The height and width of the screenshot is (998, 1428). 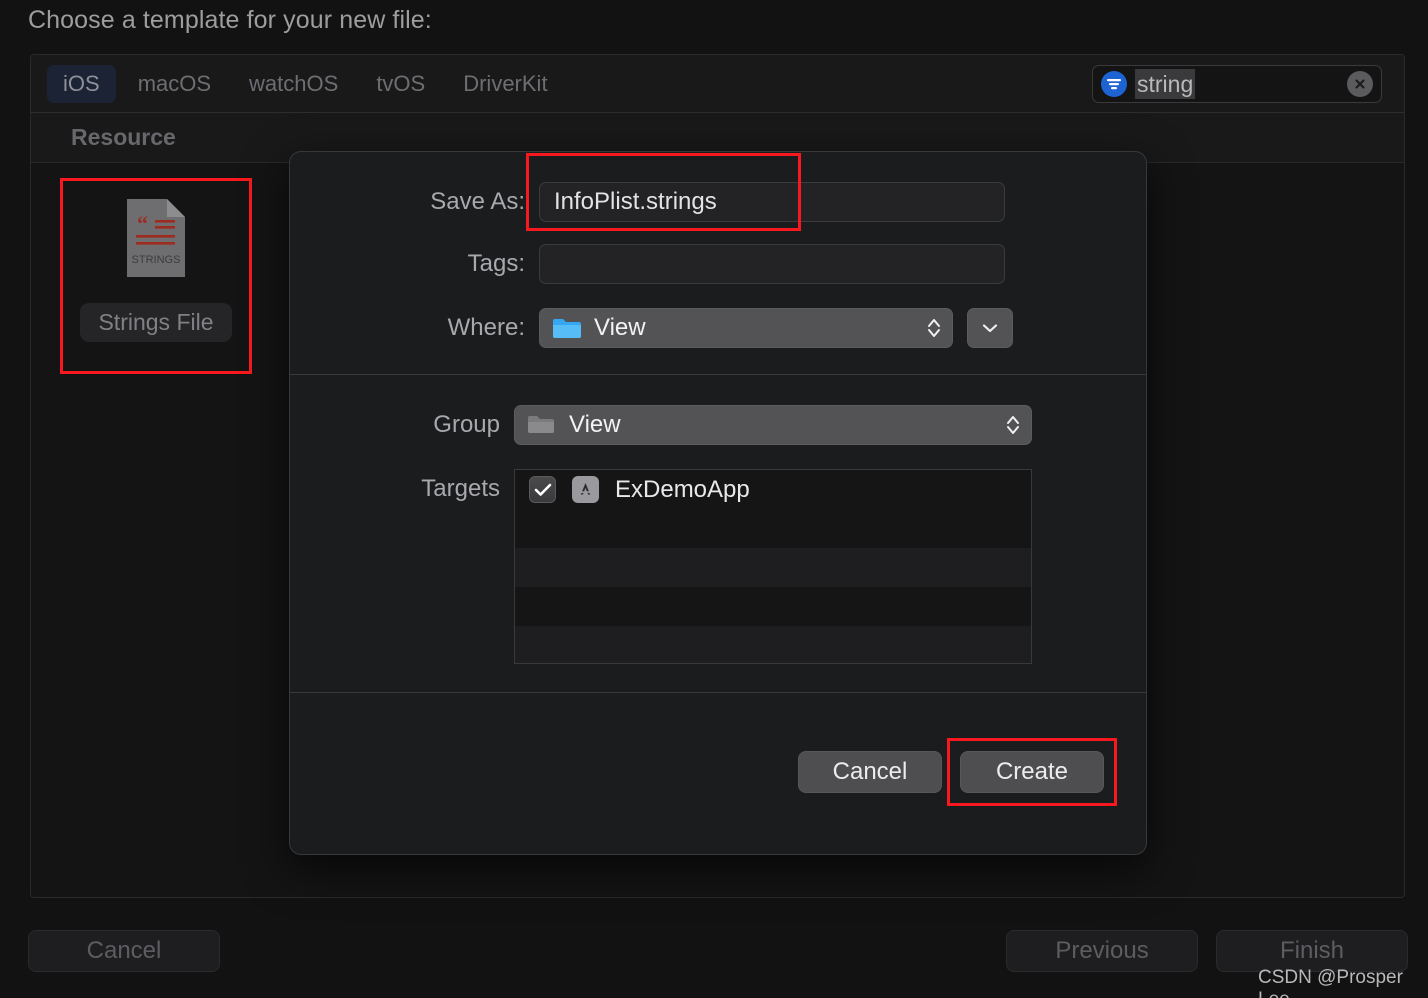 What do you see at coordinates (772, 264) in the screenshot?
I see `tags-input` at bounding box center [772, 264].